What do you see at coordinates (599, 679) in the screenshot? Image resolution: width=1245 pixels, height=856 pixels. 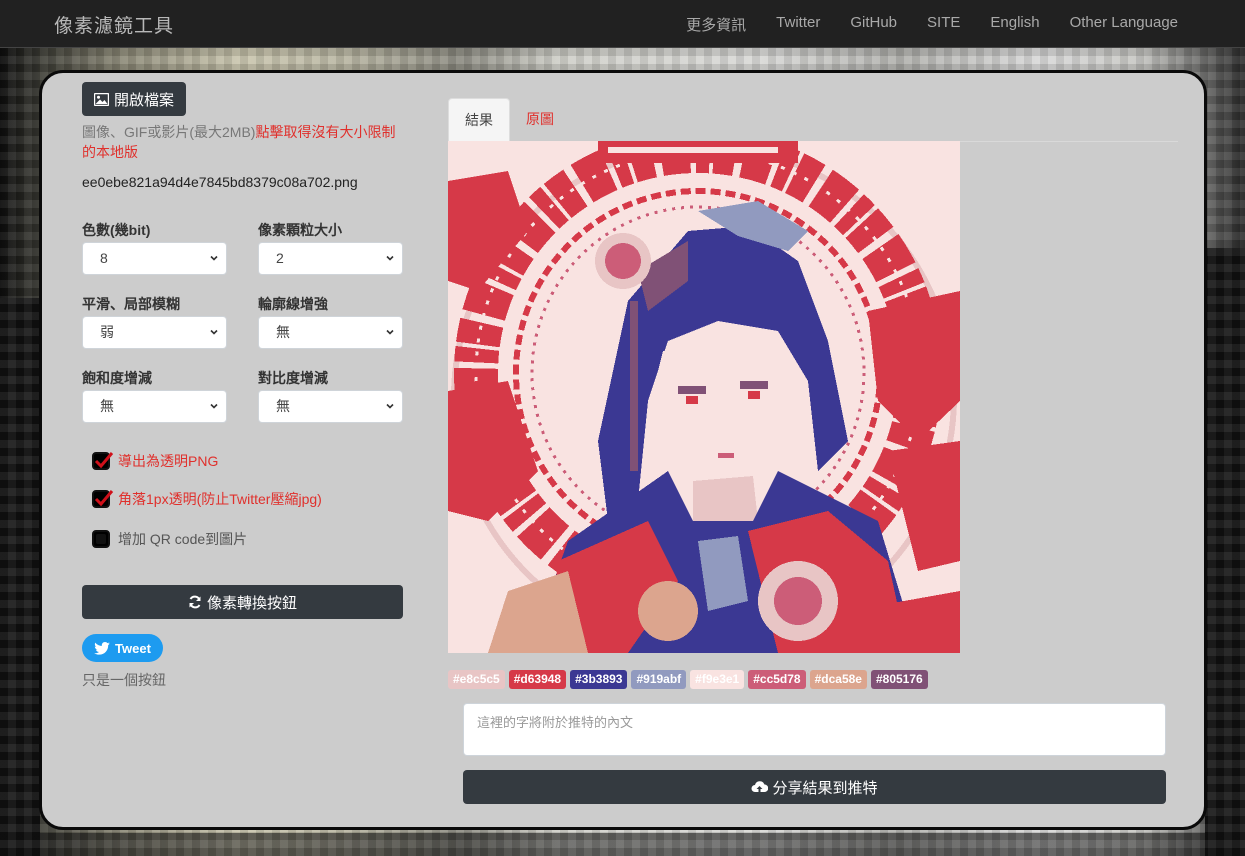 I see `palette-swatch: #3b3893` at bounding box center [599, 679].